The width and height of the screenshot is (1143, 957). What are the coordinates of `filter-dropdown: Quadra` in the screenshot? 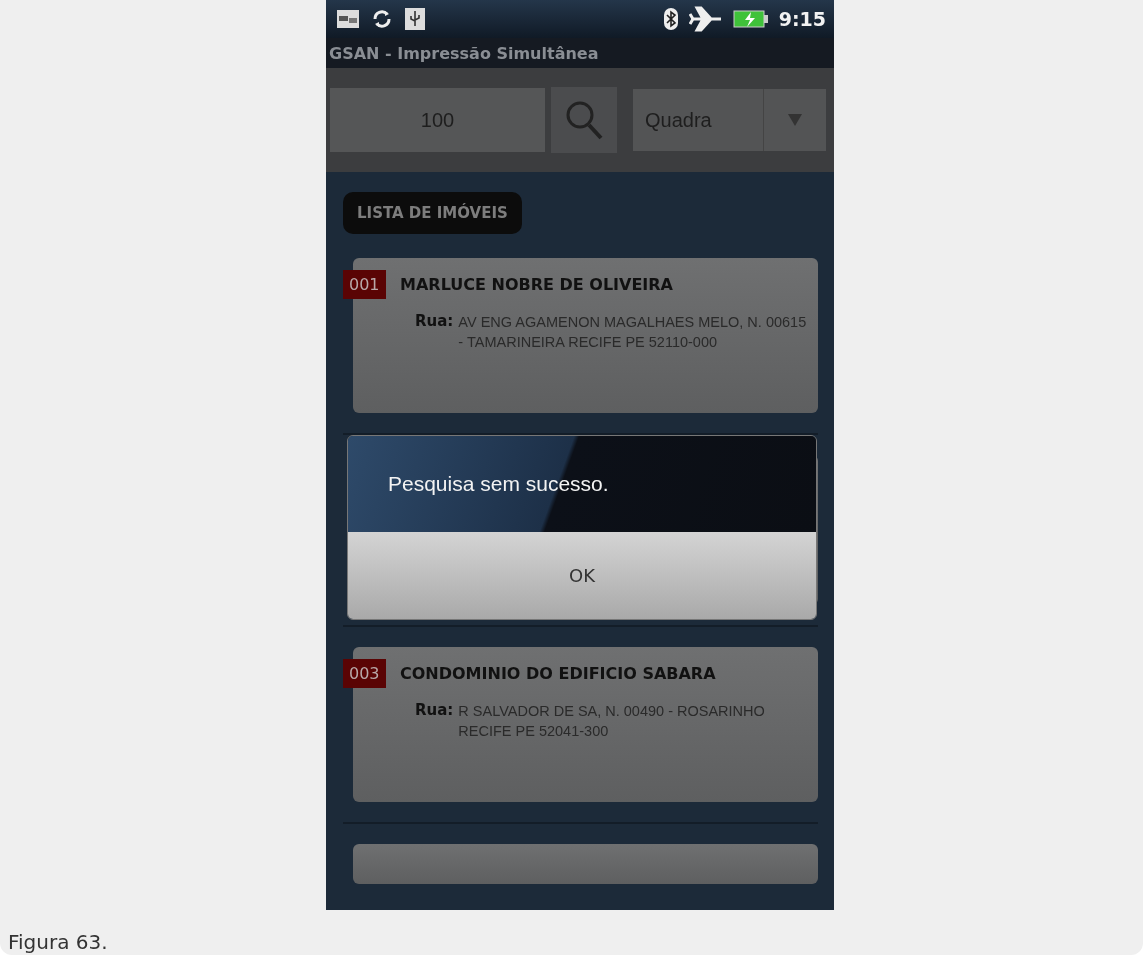 It's located at (729, 120).